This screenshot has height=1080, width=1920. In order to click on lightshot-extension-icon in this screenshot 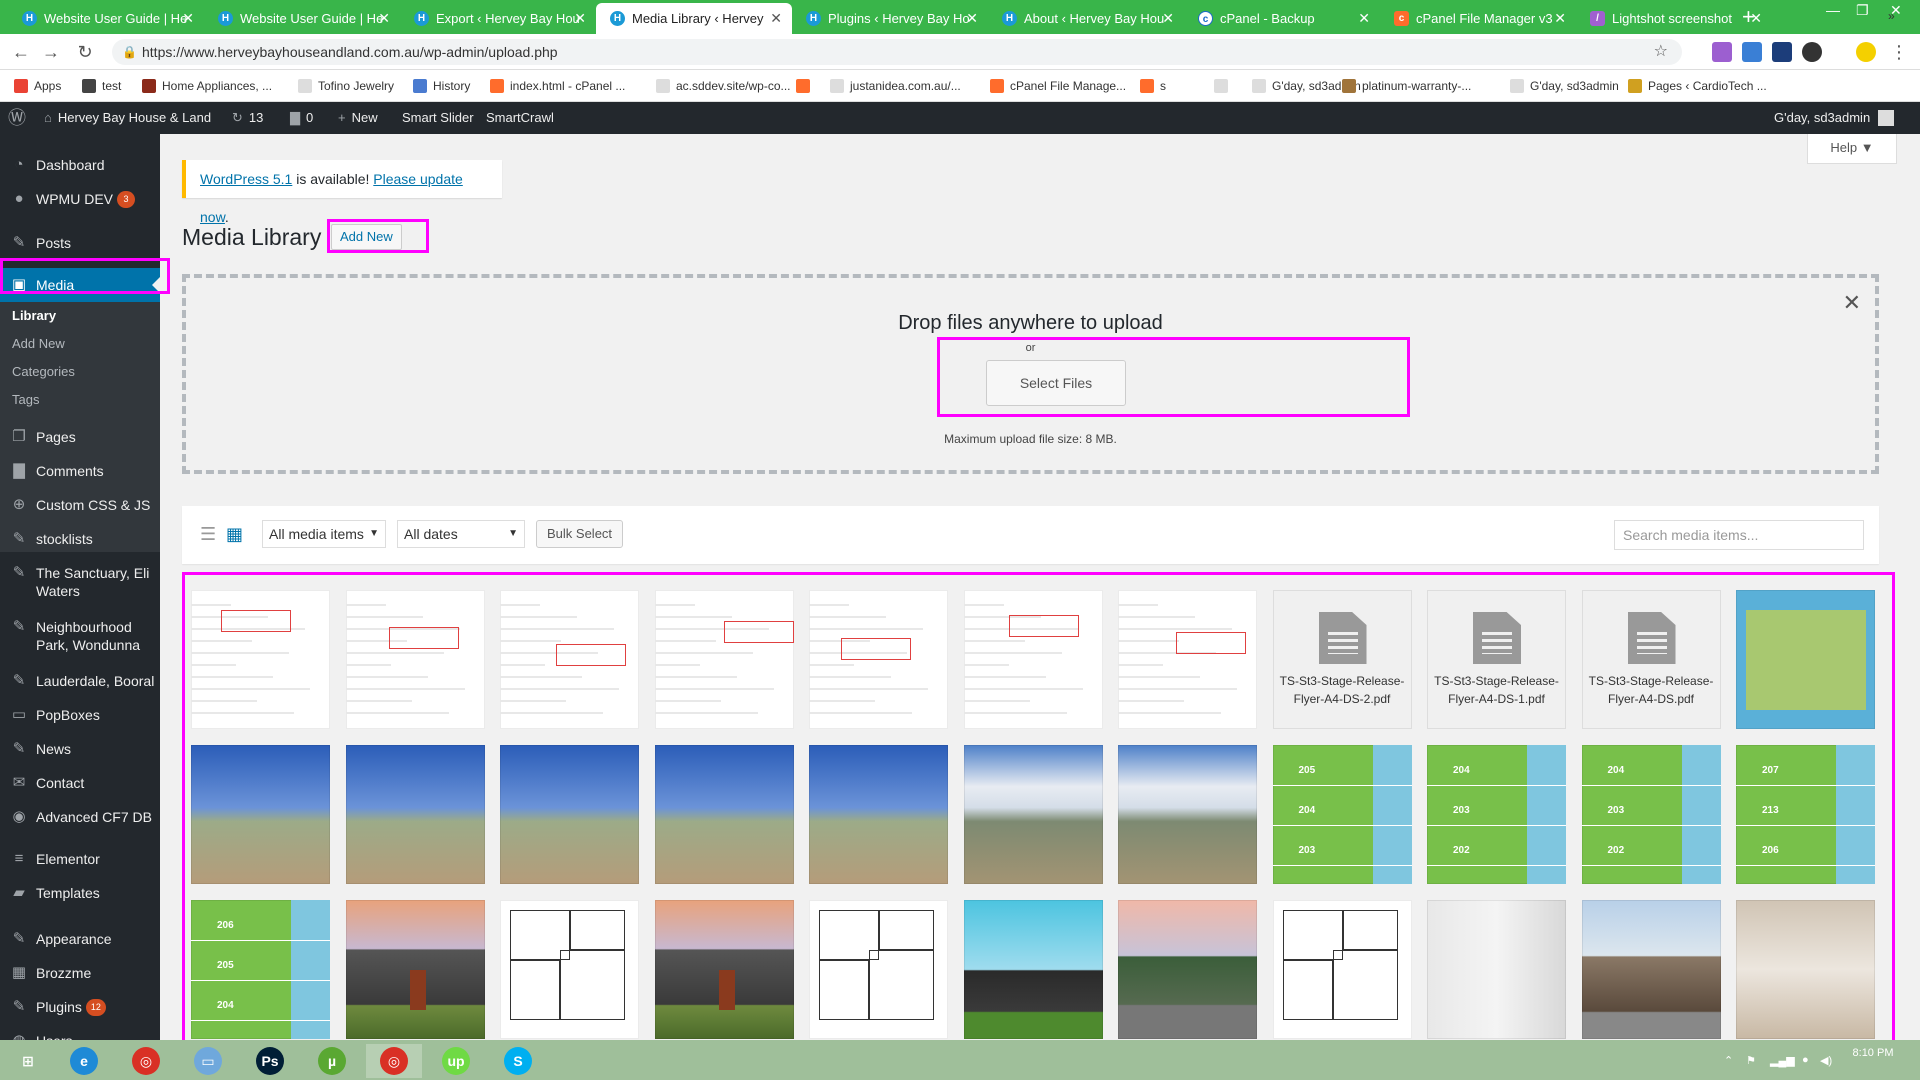, I will do `click(1722, 52)`.